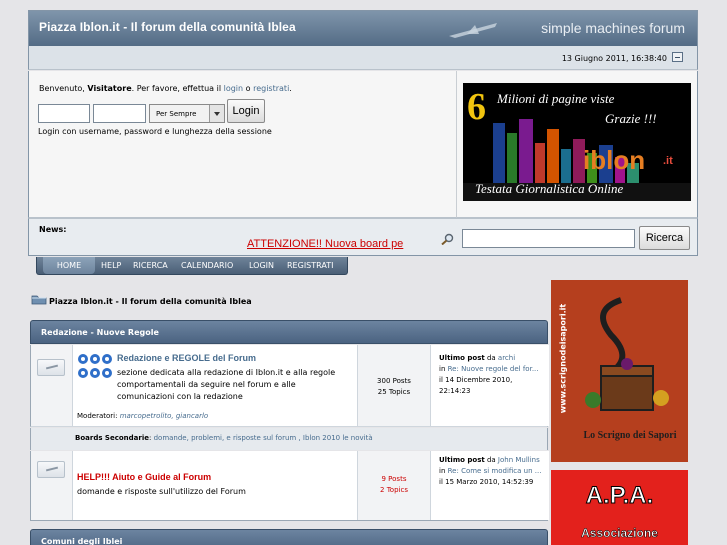 The width and height of the screenshot is (727, 545). What do you see at coordinates (549, 188) in the screenshot?
I see `banner-tagline: Testata Giornalistica Online` at bounding box center [549, 188].